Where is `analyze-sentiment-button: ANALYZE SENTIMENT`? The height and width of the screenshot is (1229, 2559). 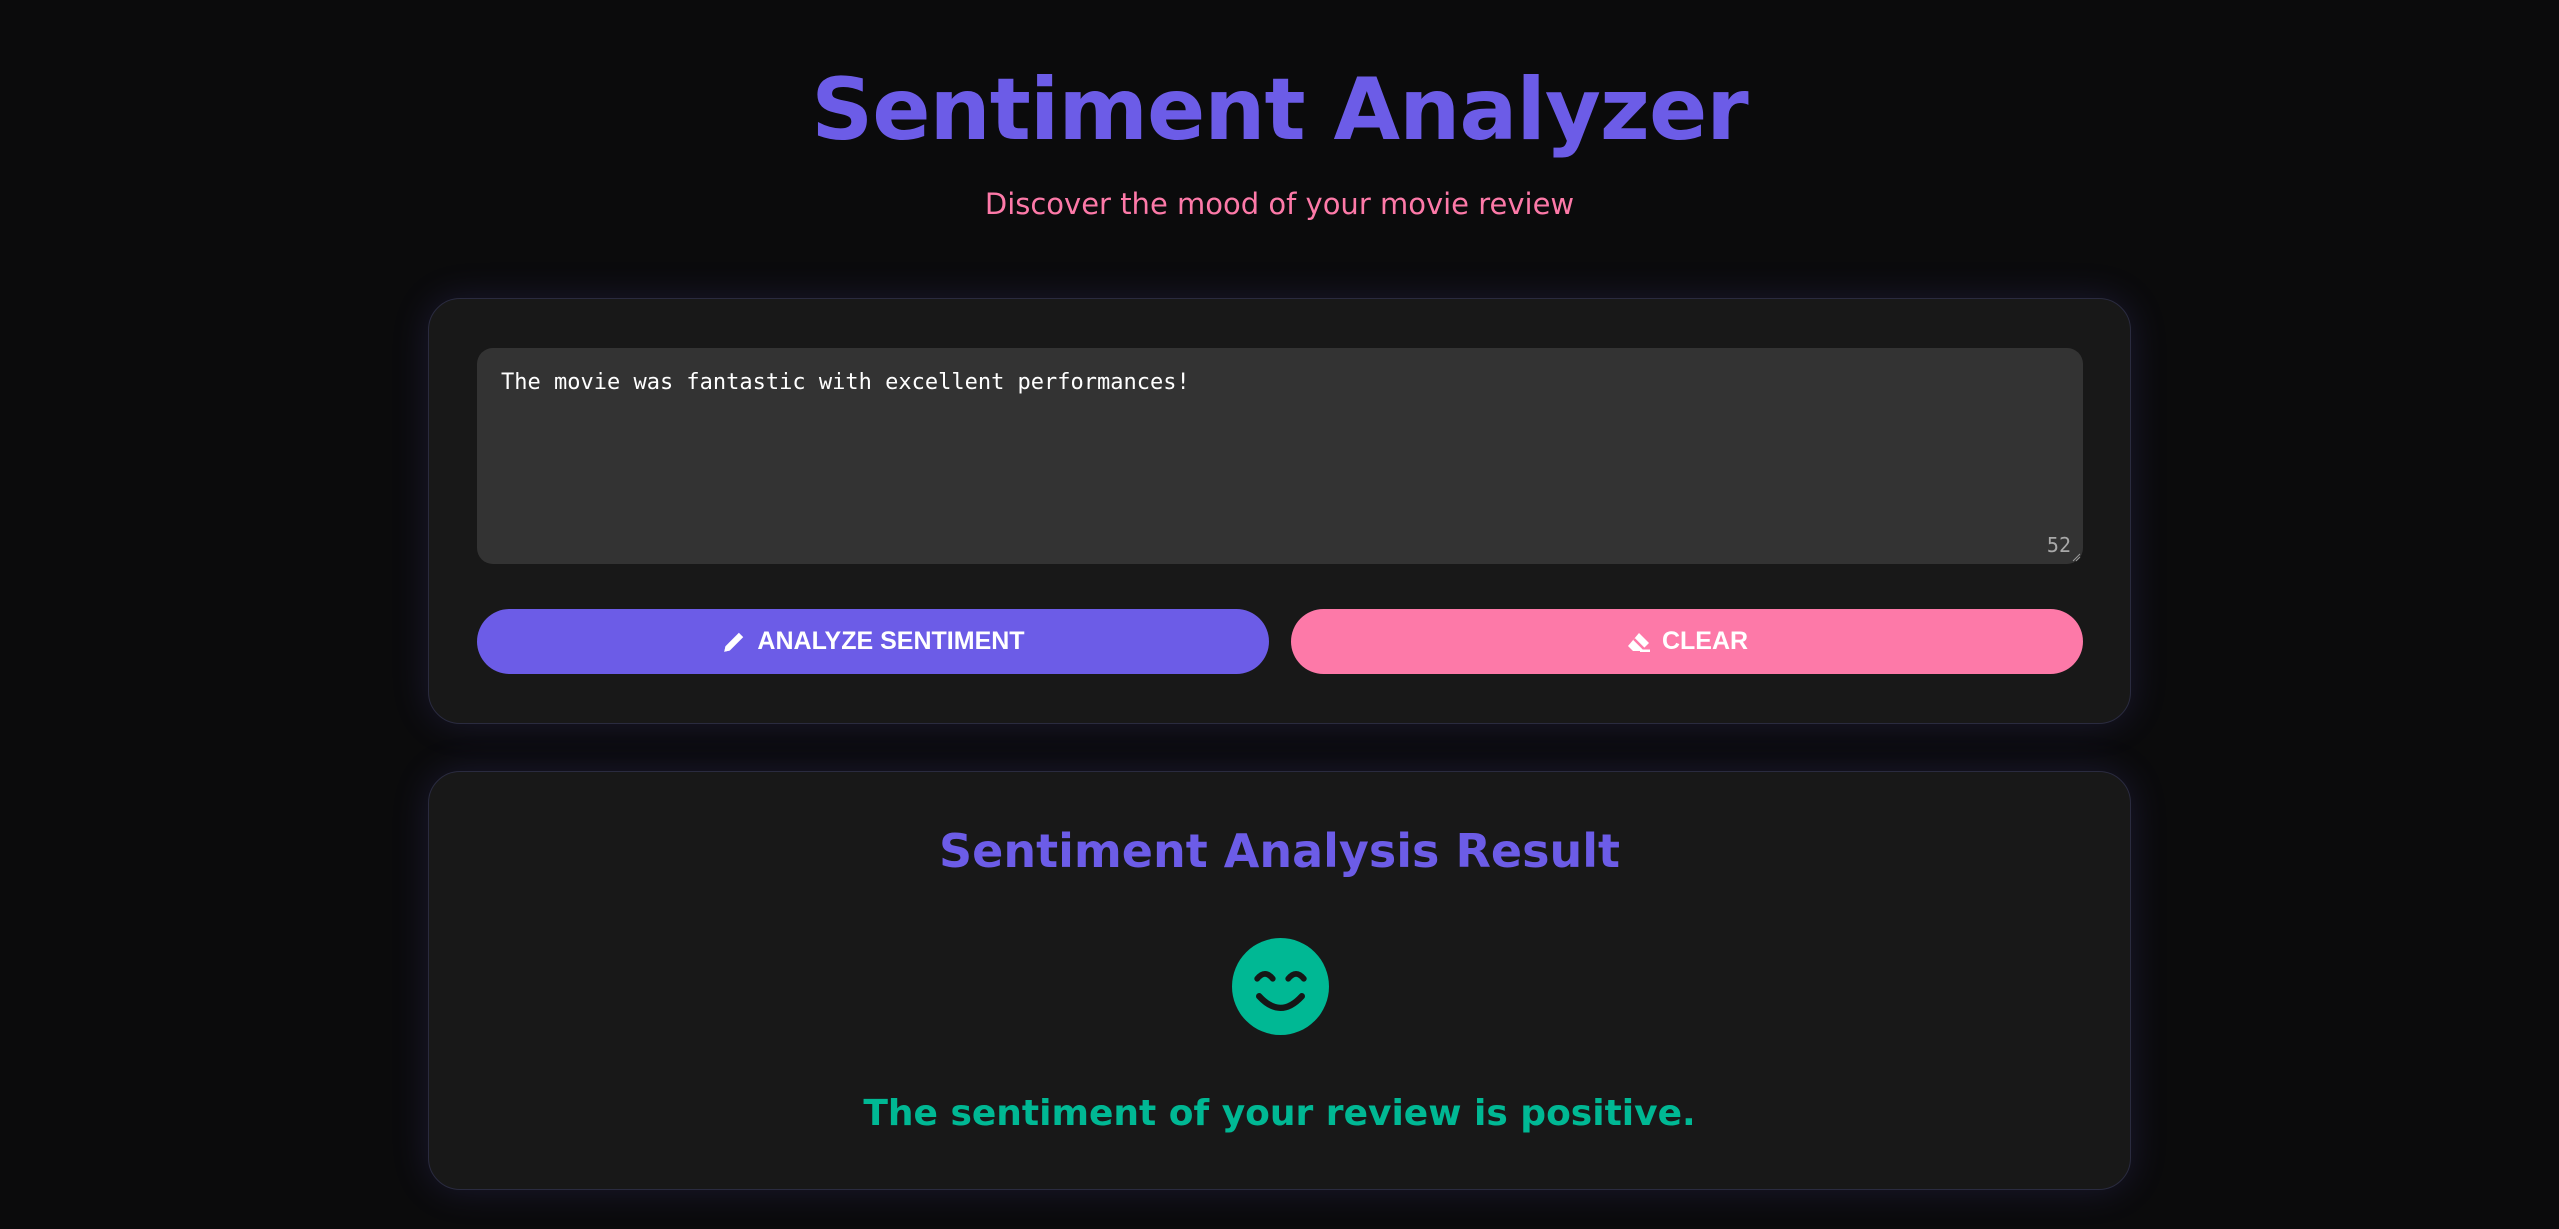
analyze-sentiment-button: ANALYZE SENTIMENT is located at coordinates (873, 641).